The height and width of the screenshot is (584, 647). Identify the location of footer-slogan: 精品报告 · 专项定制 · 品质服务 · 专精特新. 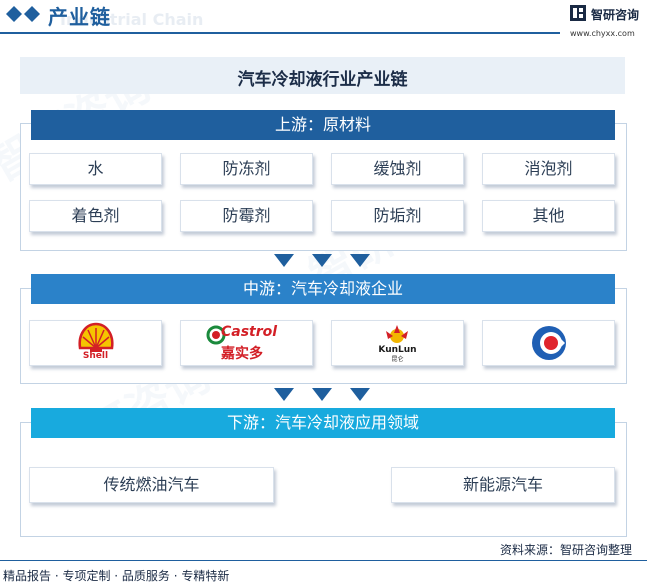
(116, 576).